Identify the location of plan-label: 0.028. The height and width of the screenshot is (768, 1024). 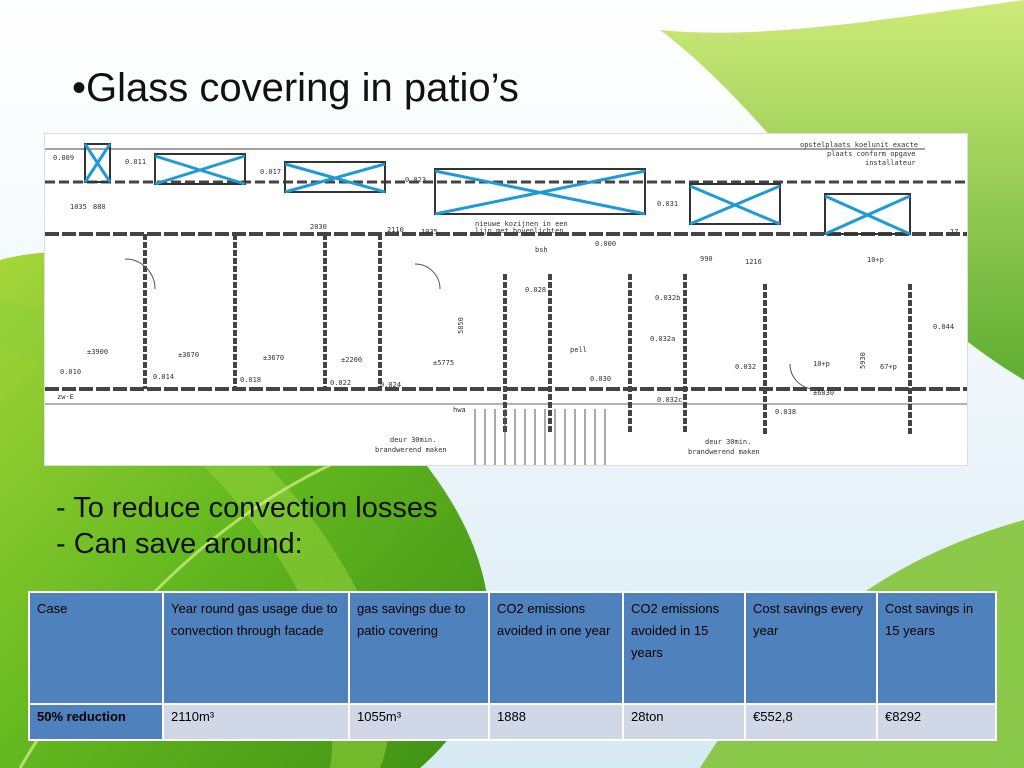
(535, 290).